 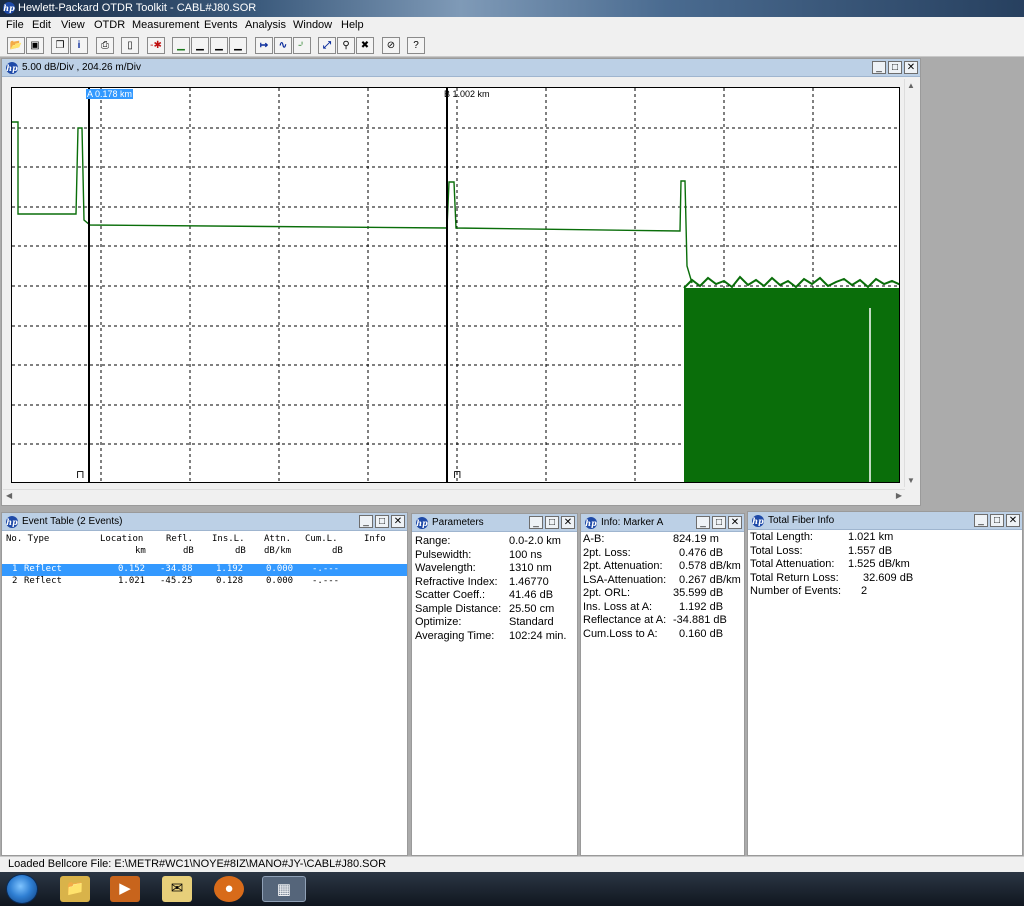 What do you see at coordinates (165, 25) in the screenshot?
I see `menu-measurement: Measurement` at bounding box center [165, 25].